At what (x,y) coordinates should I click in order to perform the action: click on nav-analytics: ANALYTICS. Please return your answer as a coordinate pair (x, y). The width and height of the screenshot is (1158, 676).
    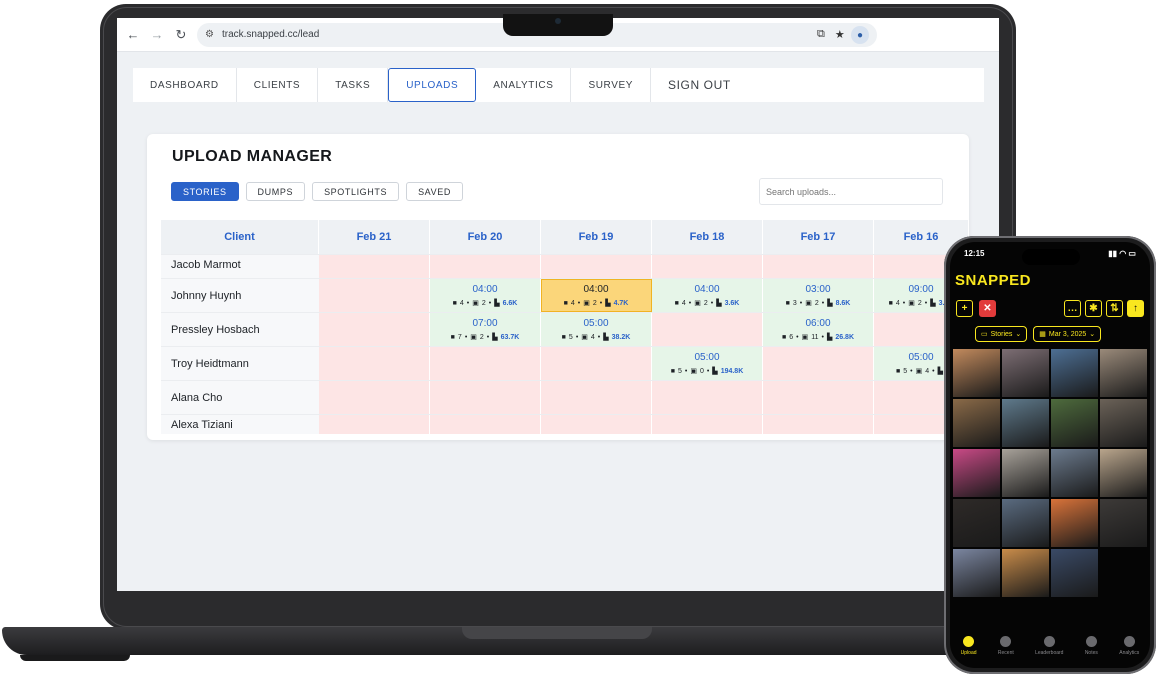
    Looking at the image, I should click on (524, 85).